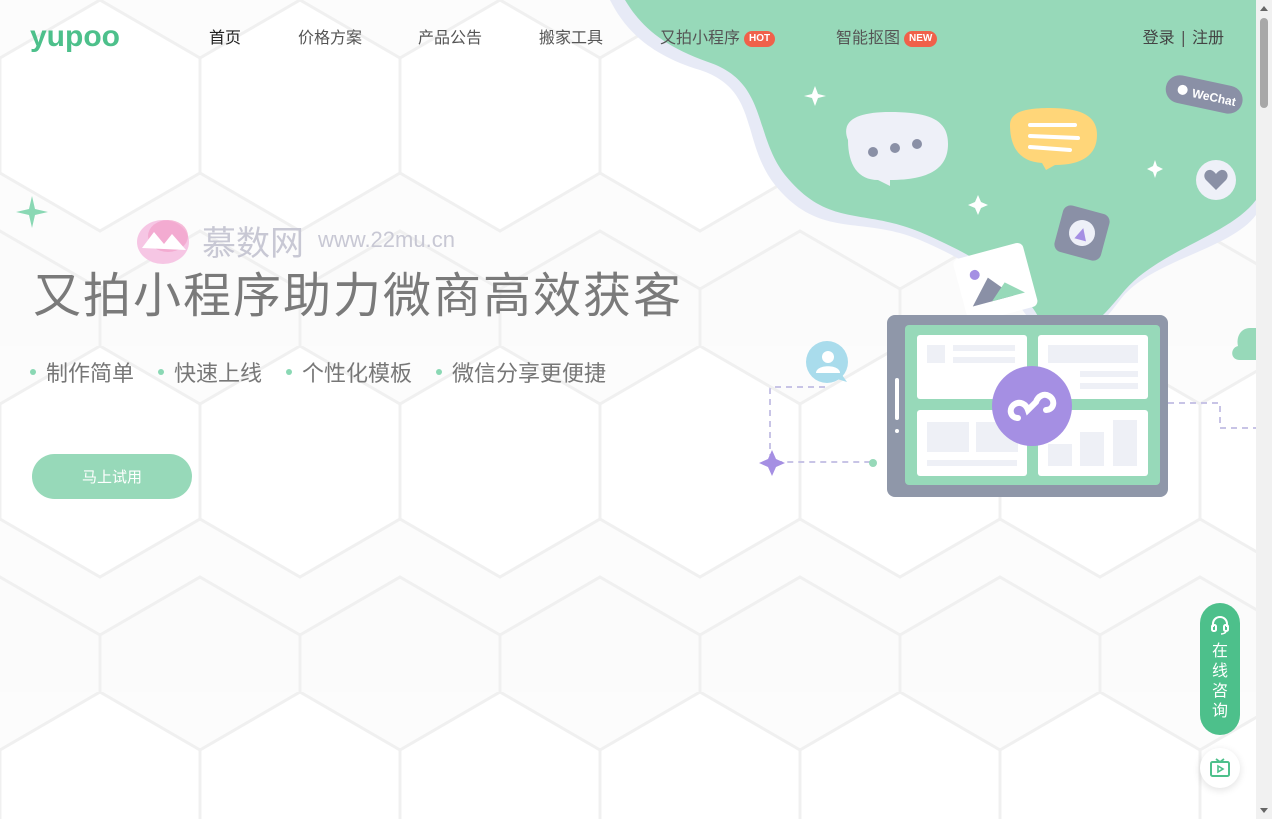 The height and width of the screenshot is (819, 1272). I want to click on login-link: 登录, so click(1159, 37).